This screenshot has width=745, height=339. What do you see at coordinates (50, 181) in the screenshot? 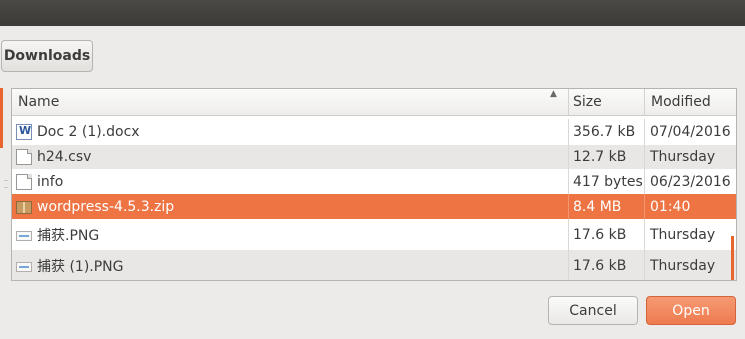
I see `file-name: info` at bounding box center [50, 181].